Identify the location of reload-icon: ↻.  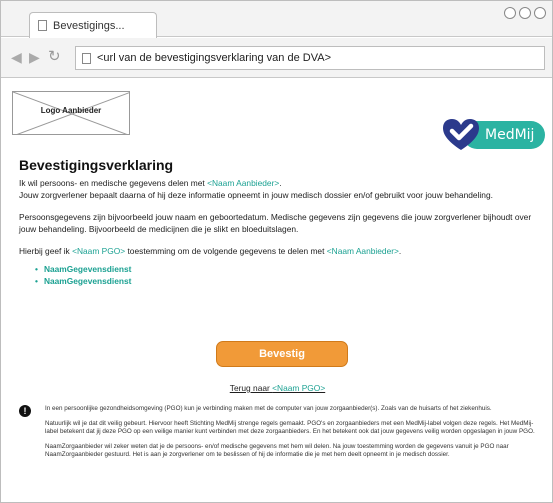
(54, 56).